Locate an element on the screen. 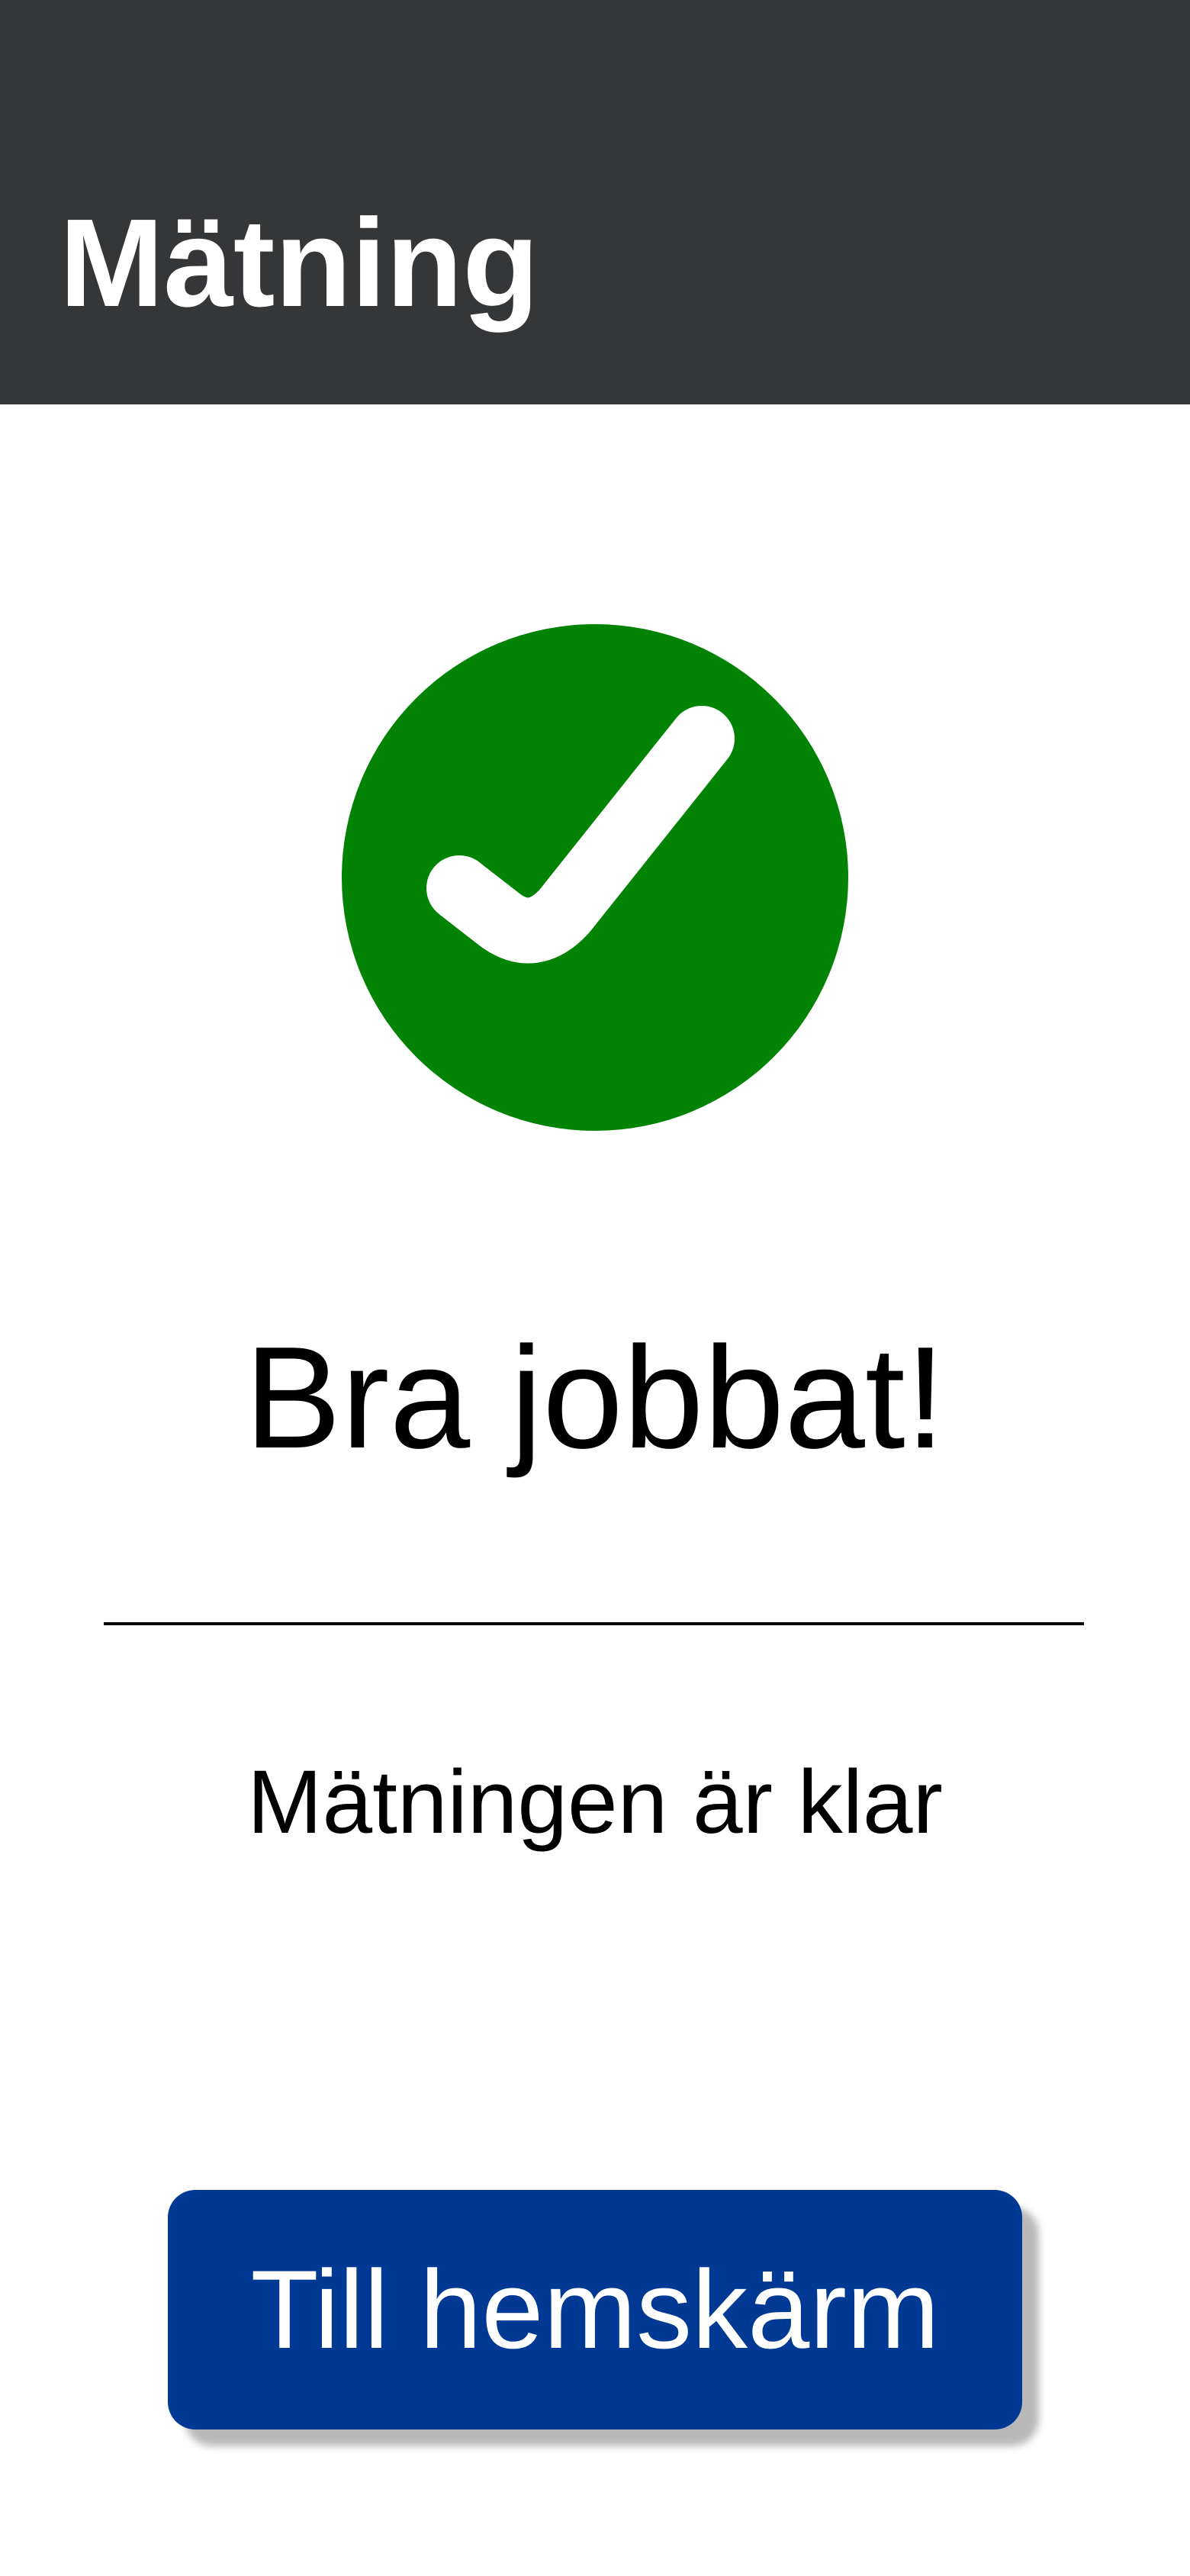 Image resolution: width=1190 pixels, height=2576 pixels. page-title: Mätning is located at coordinates (299, 263).